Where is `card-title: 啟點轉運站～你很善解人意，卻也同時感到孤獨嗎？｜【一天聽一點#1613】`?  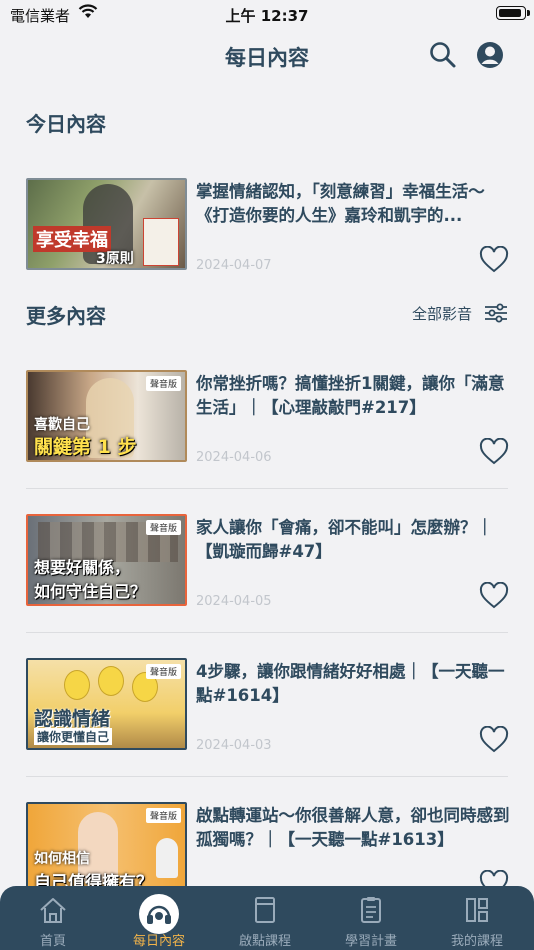 card-title: 啟點轉運站～你很善解人意，卻也同時感到孤獨嗎？｜【一天聽一點#1613】 is located at coordinates (353, 827).